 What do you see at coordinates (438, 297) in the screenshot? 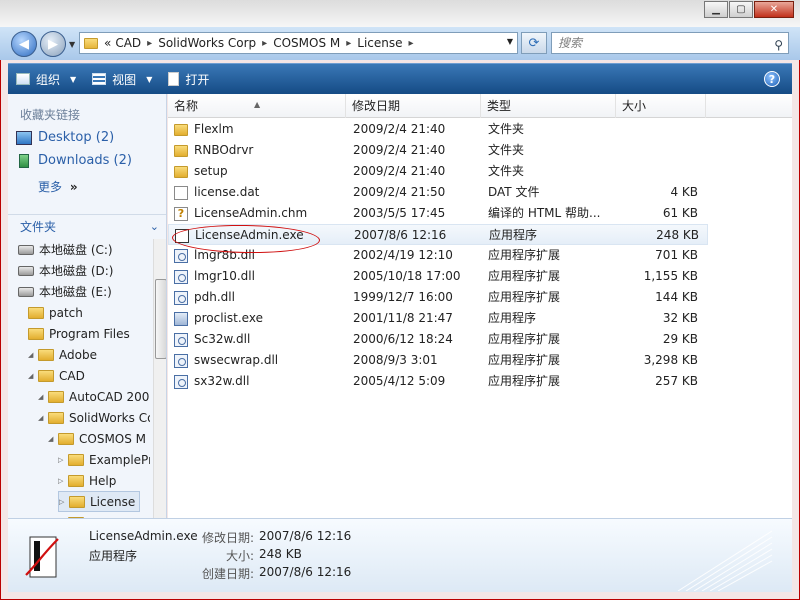
I see `file-row: pdh.dll 1999/12/7 16:00 应用程序扩展 144 KB` at bounding box center [438, 297].